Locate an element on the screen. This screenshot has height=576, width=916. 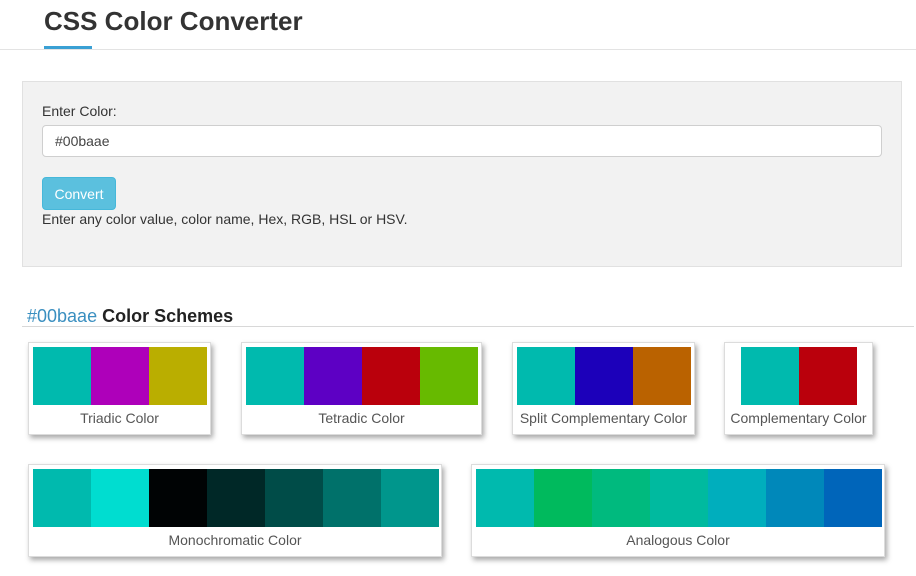
scheme-card-tetradic: Tetradic Color is located at coordinates (361, 388).